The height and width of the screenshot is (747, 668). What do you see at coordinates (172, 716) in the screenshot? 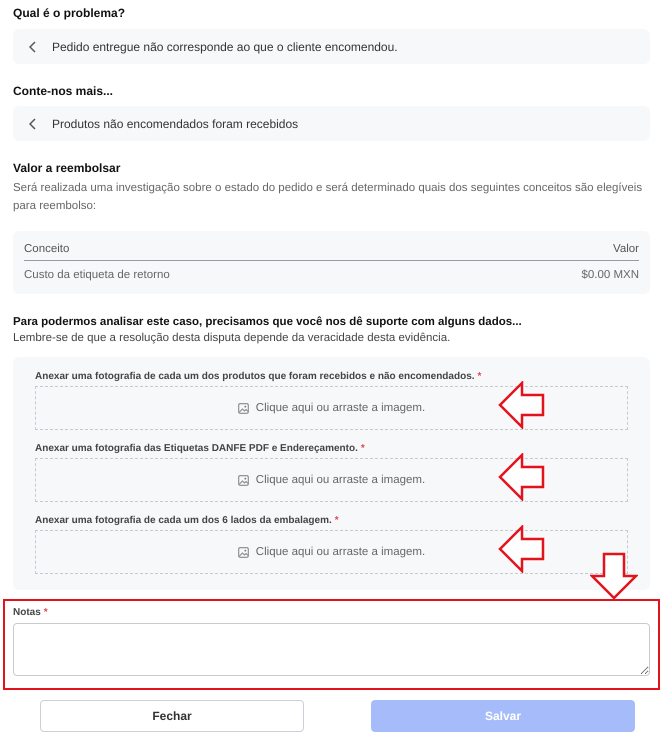
I see `close-button: Fechar` at bounding box center [172, 716].